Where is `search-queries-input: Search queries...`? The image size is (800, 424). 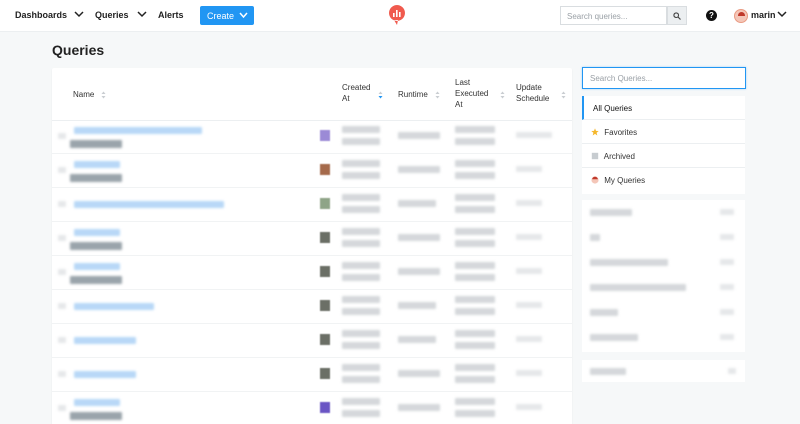 search-queries-input: Search queries... is located at coordinates (613, 15).